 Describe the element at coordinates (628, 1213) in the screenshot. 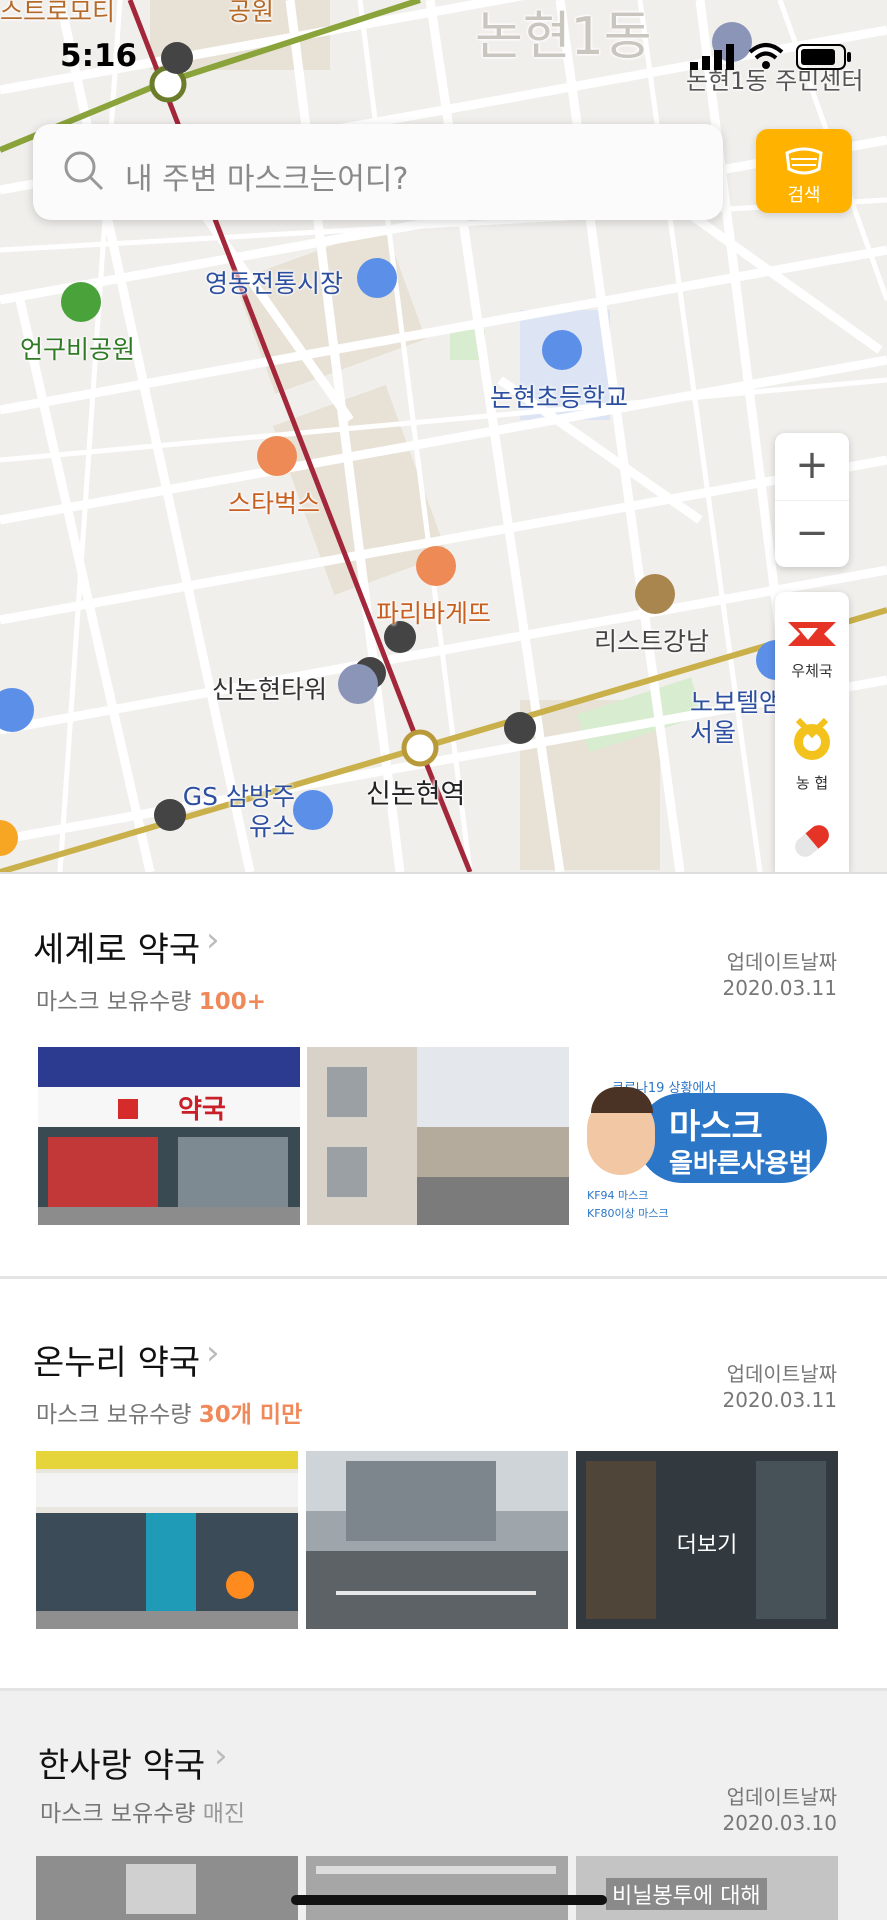

I see `poster-text: KF80이상 마스크` at that location.